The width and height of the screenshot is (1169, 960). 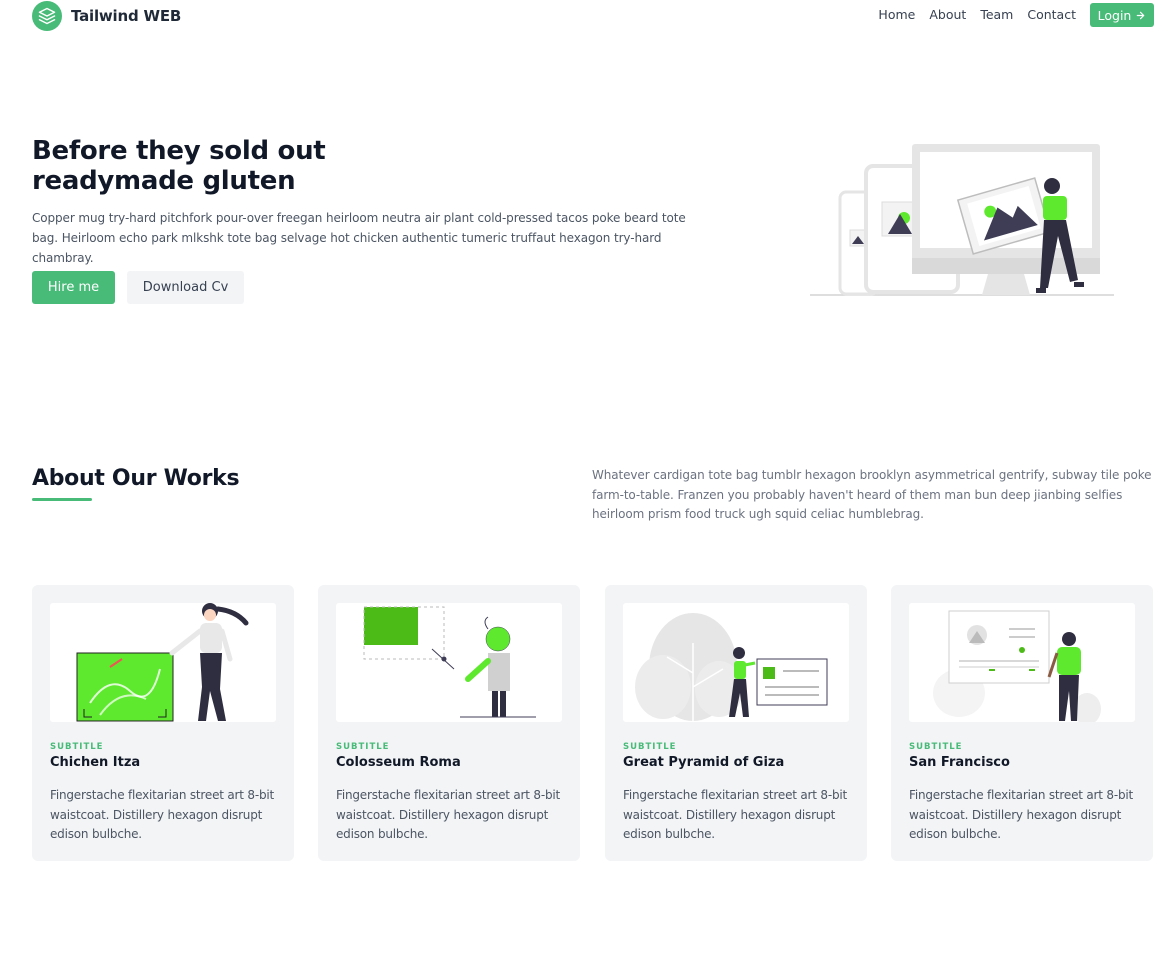 I want to click on arrow-right-icon, so click(x=1141, y=15).